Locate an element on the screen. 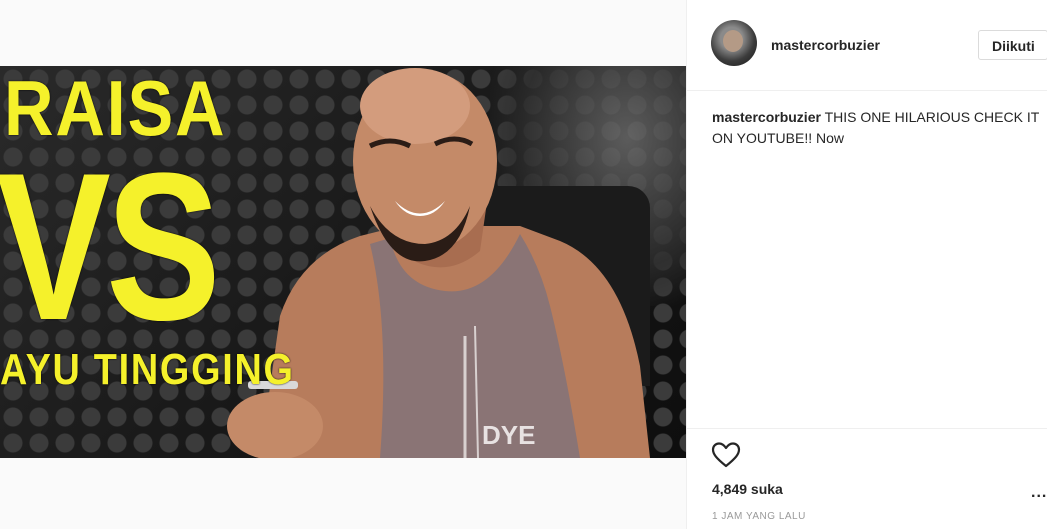 This screenshot has width=1047, height=529. overlay-text-vs: VS is located at coordinates (110, 246).